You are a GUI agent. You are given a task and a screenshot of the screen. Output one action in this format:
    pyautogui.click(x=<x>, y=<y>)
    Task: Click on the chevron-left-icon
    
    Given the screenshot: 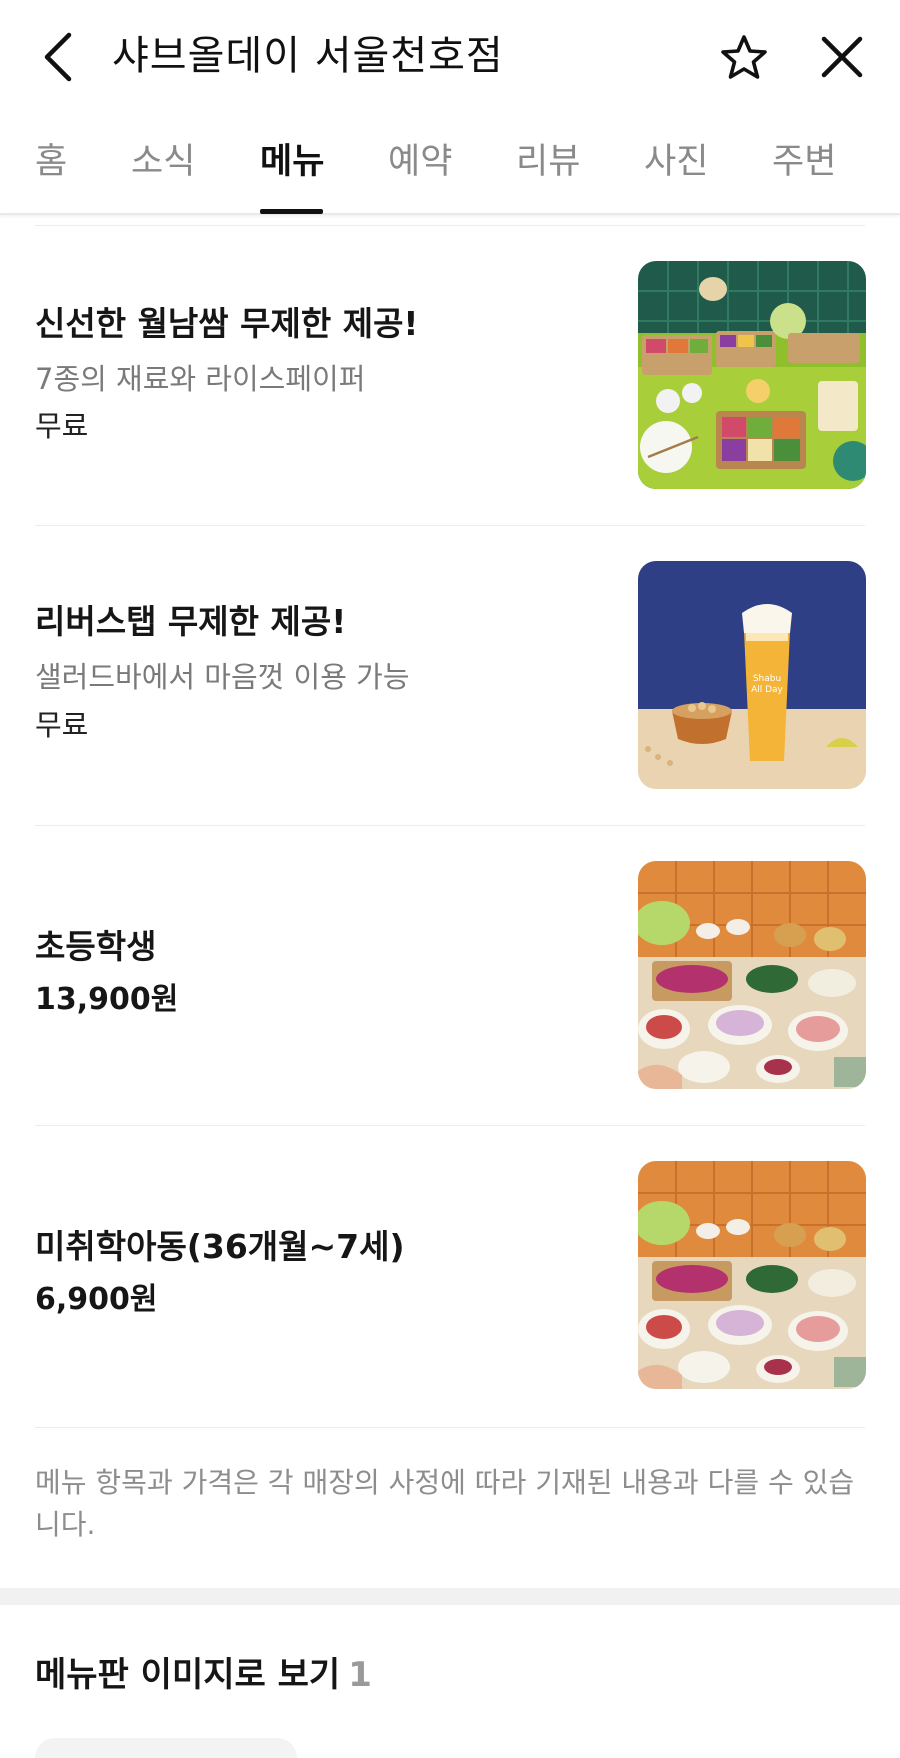 What is the action you would take?
    pyautogui.click(x=58, y=57)
    